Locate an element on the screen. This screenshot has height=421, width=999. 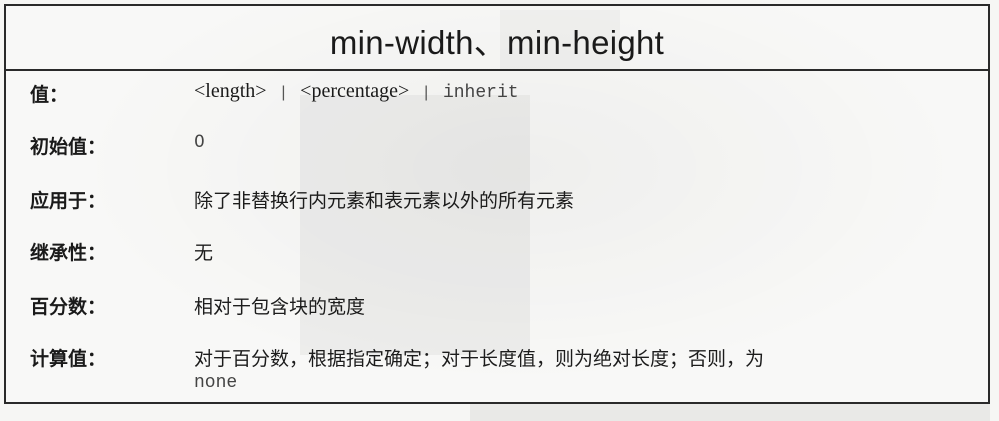
row-label: 值： is located at coordinates (49, 95).